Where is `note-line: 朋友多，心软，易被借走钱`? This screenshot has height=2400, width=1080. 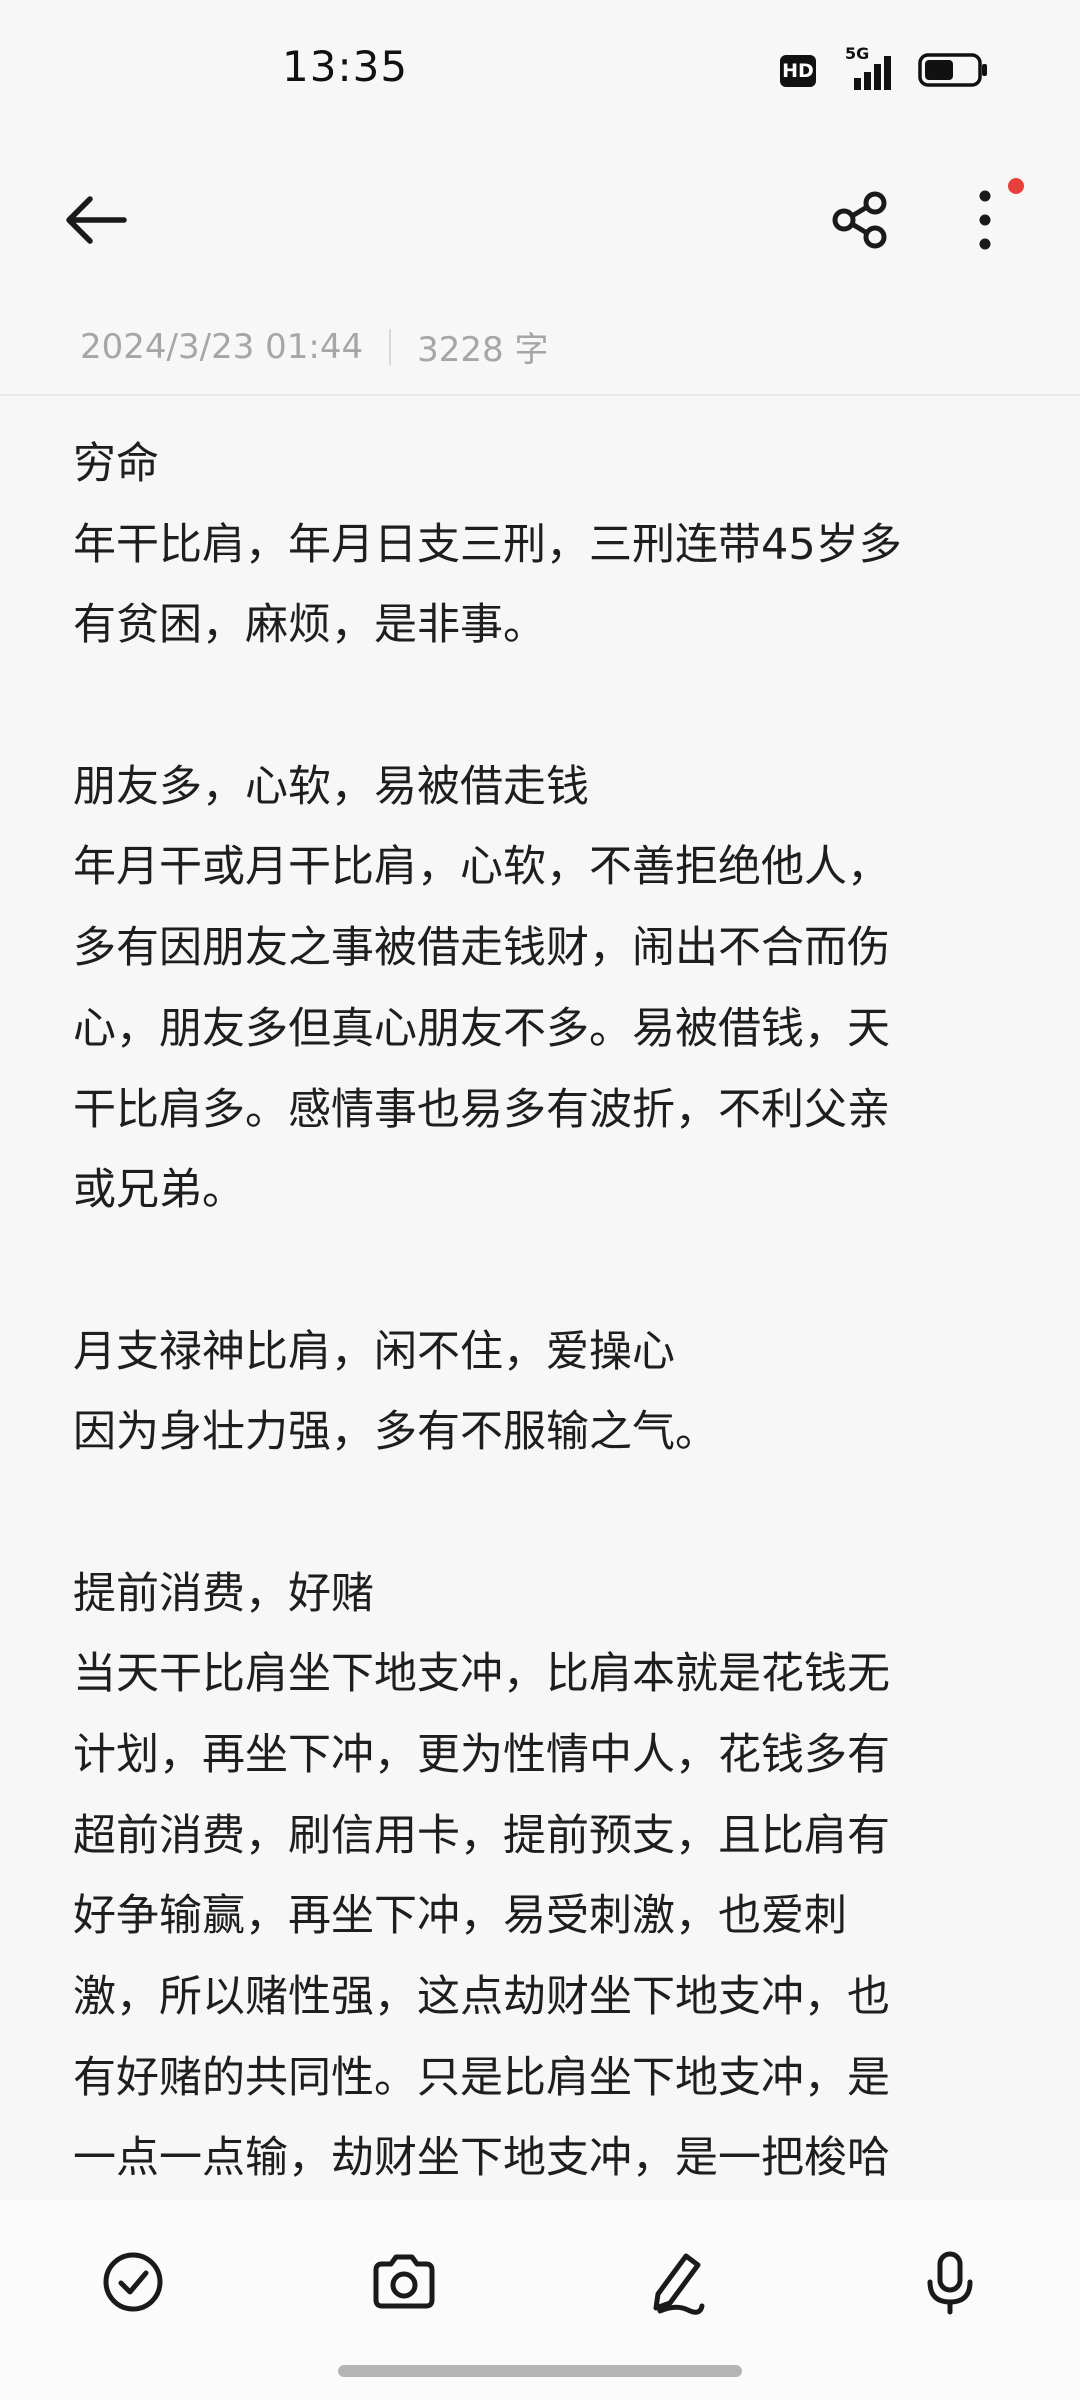 note-line: 朋友多，心软，易被借走钱 is located at coordinates (331, 786).